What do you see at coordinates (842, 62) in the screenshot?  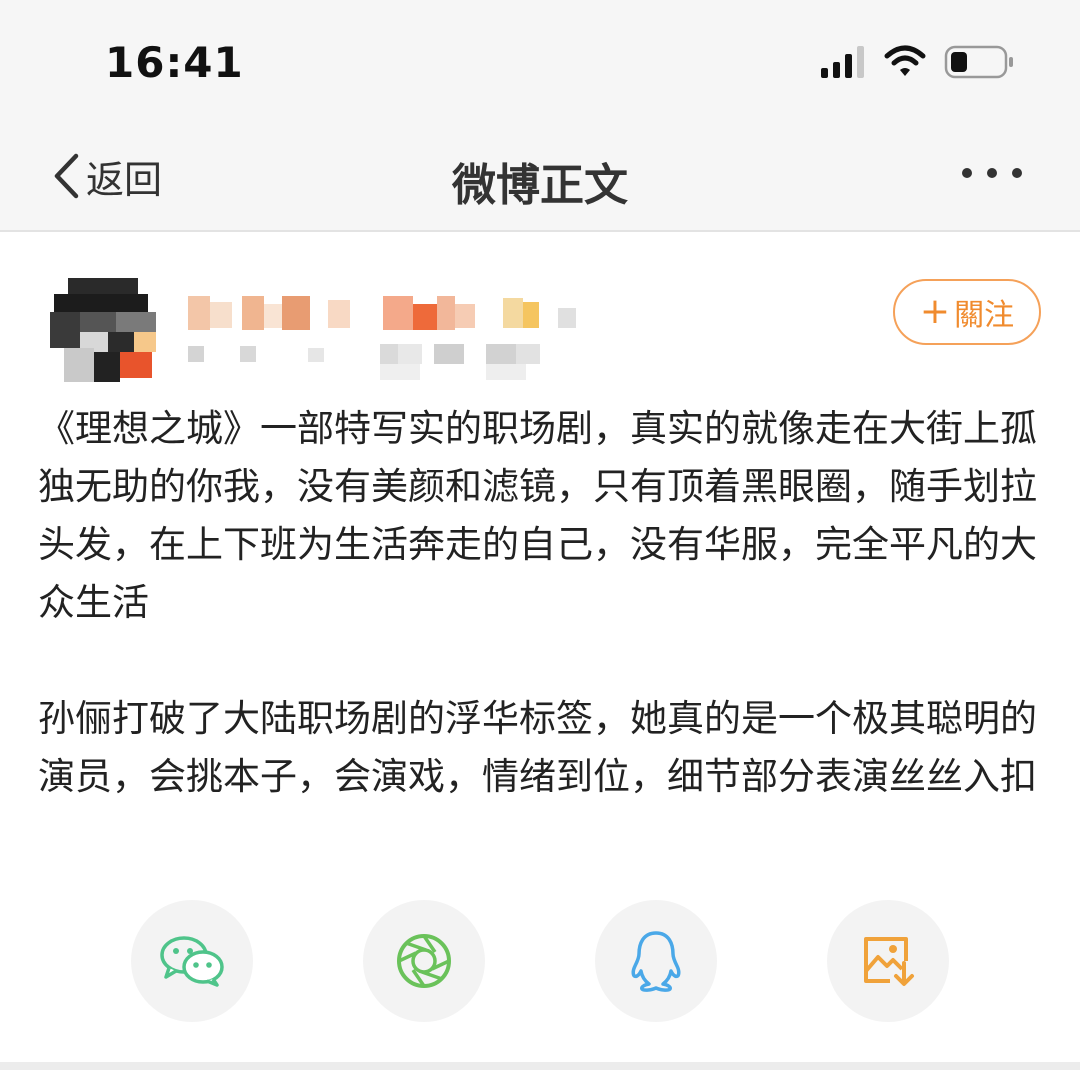 I see `signal-icon` at bounding box center [842, 62].